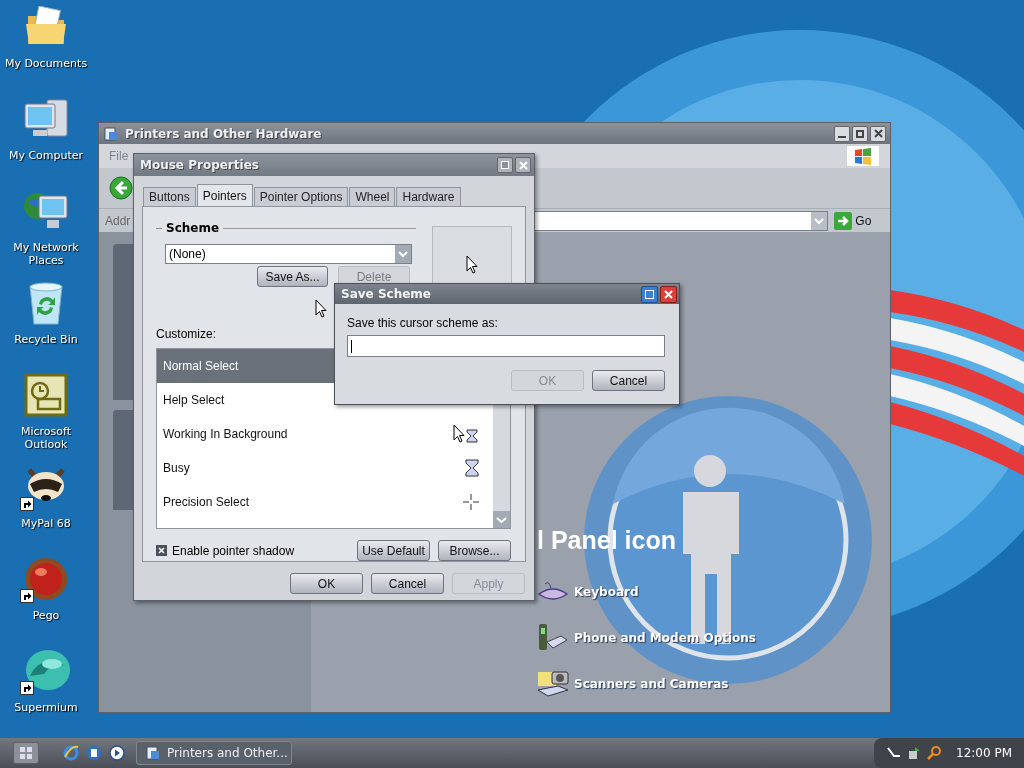 This screenshot has width=1024, height=768. I want to click on cursor-row: Precision Select, so click(325, 502).